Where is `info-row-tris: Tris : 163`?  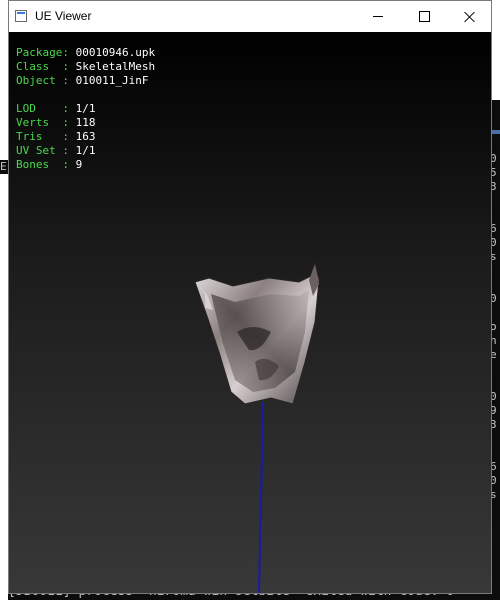 info-row-tris: Tris : 163 is located at coordinates (56, 136).